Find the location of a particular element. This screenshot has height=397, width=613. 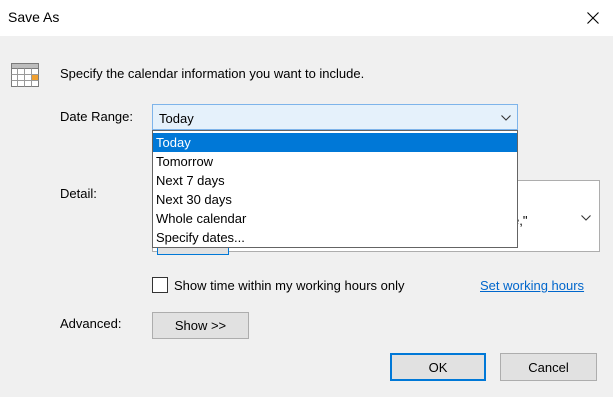

ok-label: OK is located at coordinates (438, 367).